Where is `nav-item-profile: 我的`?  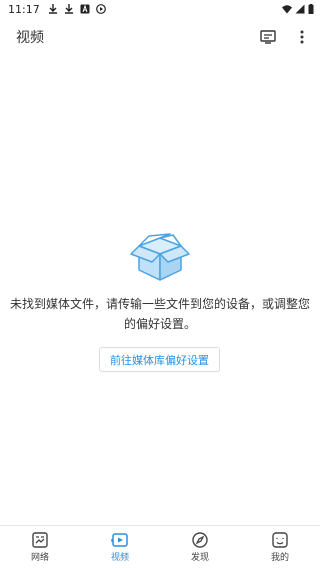
nav-item-profile: 我的 is located at coordinates (280, 547).